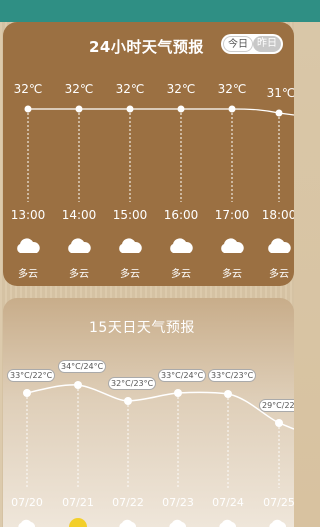  What do you see at coordinates (130, 215) in the screenshot?
I see `hour-time: 15:00` at bounding box center [130, 215].